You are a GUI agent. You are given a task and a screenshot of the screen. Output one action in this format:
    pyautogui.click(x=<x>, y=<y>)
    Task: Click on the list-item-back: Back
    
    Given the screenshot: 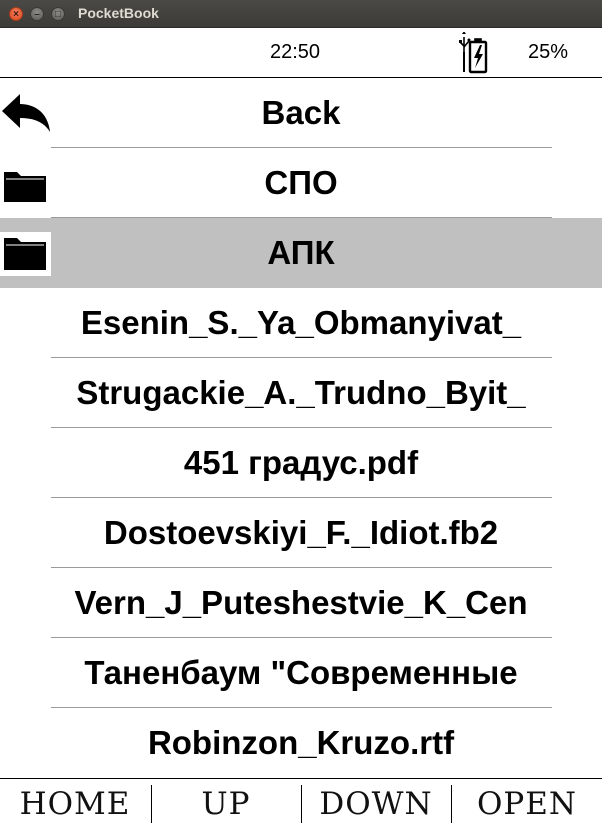 What is the action you would take?
    pyautogui.click(x=301, y=113)
    